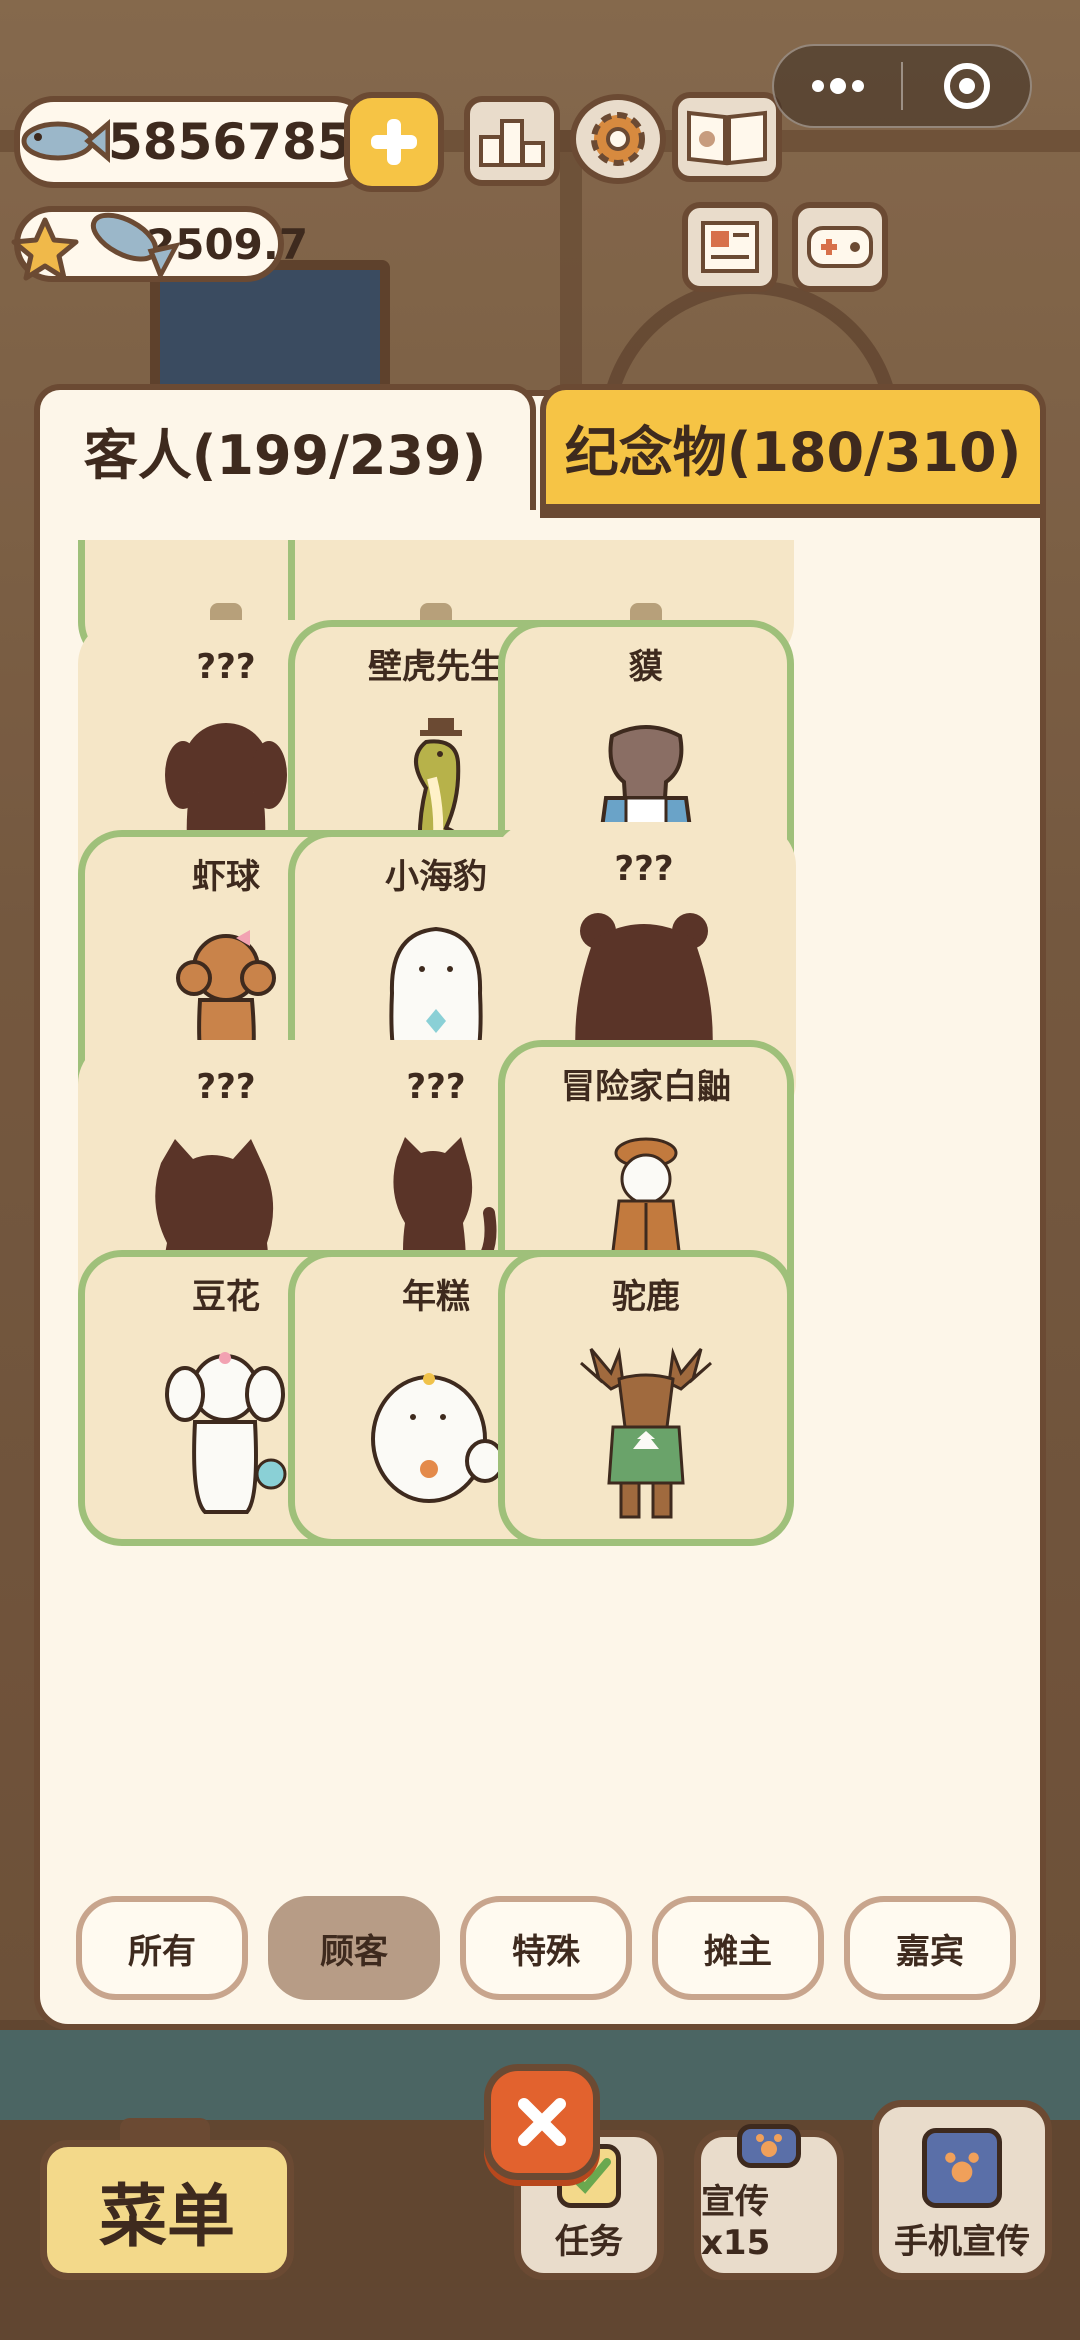 The height and width of the screenshot is (2340, 1080). I want to click on guest-portrait-moose, so click(646, 1433).